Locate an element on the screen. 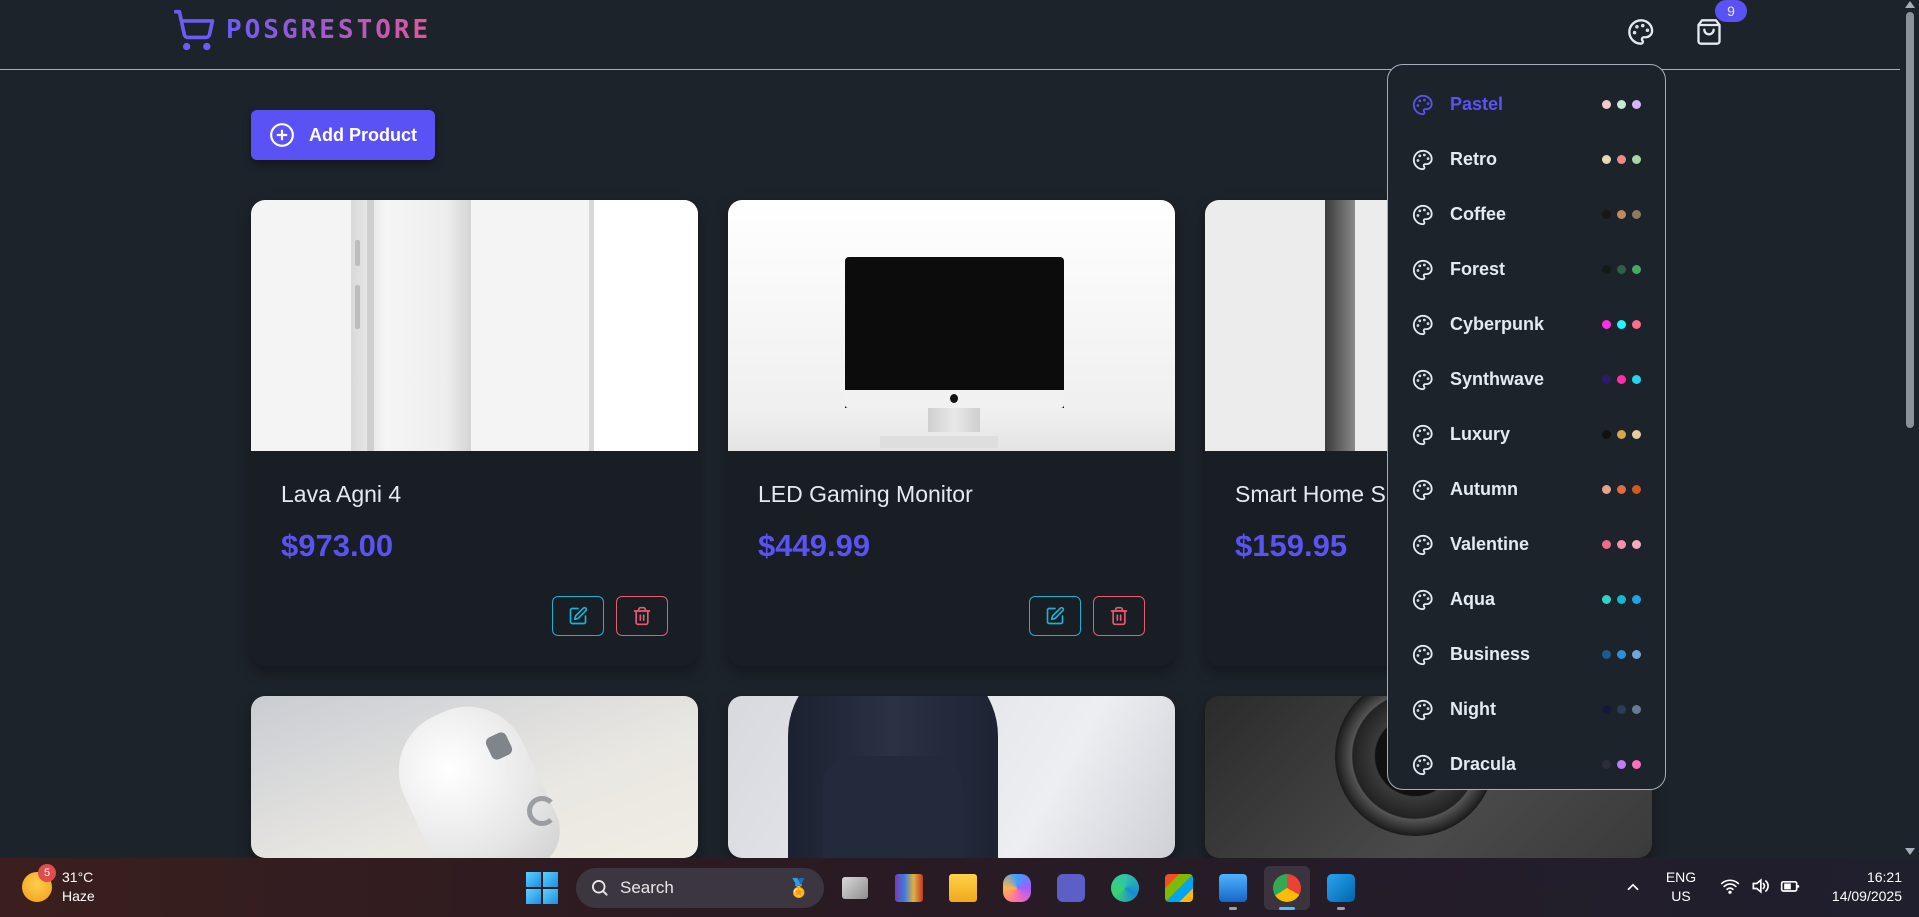  windows-start-icon is located at coordinates (542, 888).